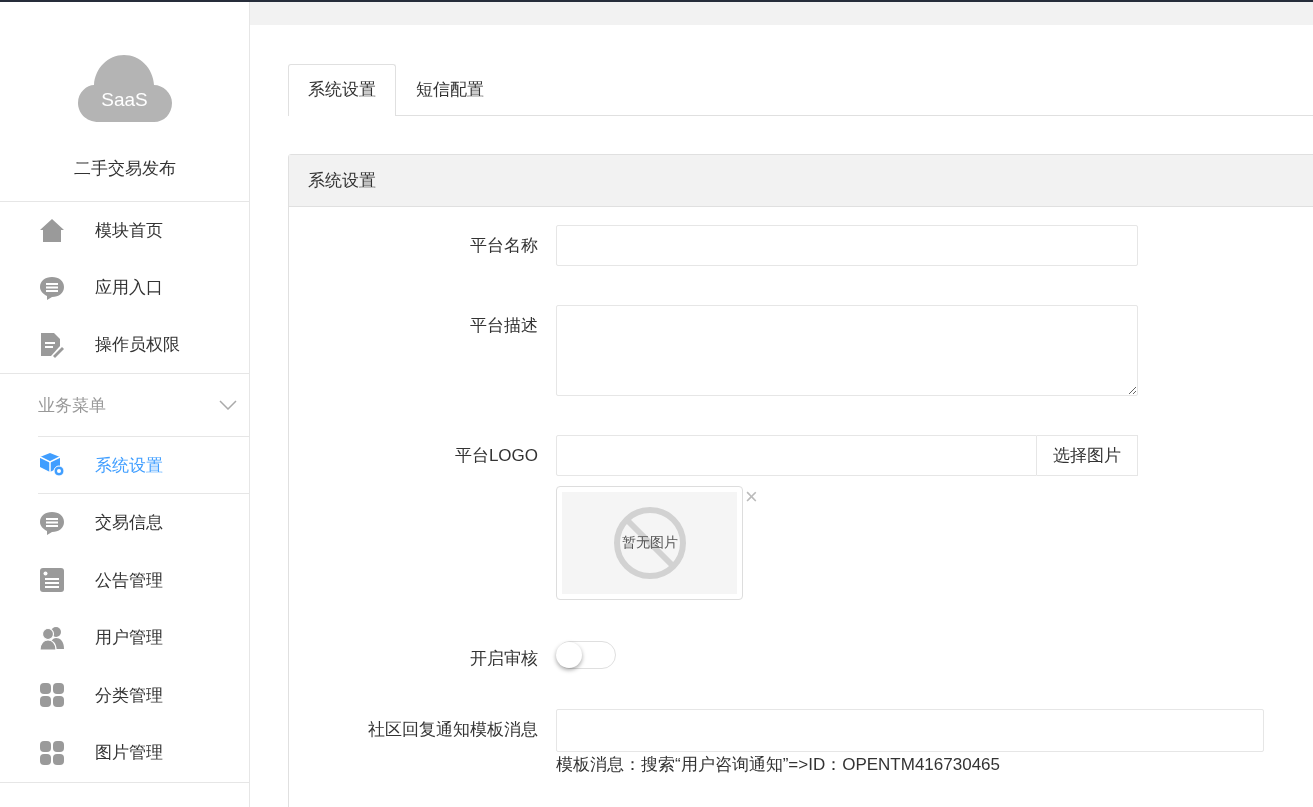  What do you see at coordinates (143, 523) in the screenshot?
I see `sidebar-item: 交易信息` at bounding box center [143, 523].